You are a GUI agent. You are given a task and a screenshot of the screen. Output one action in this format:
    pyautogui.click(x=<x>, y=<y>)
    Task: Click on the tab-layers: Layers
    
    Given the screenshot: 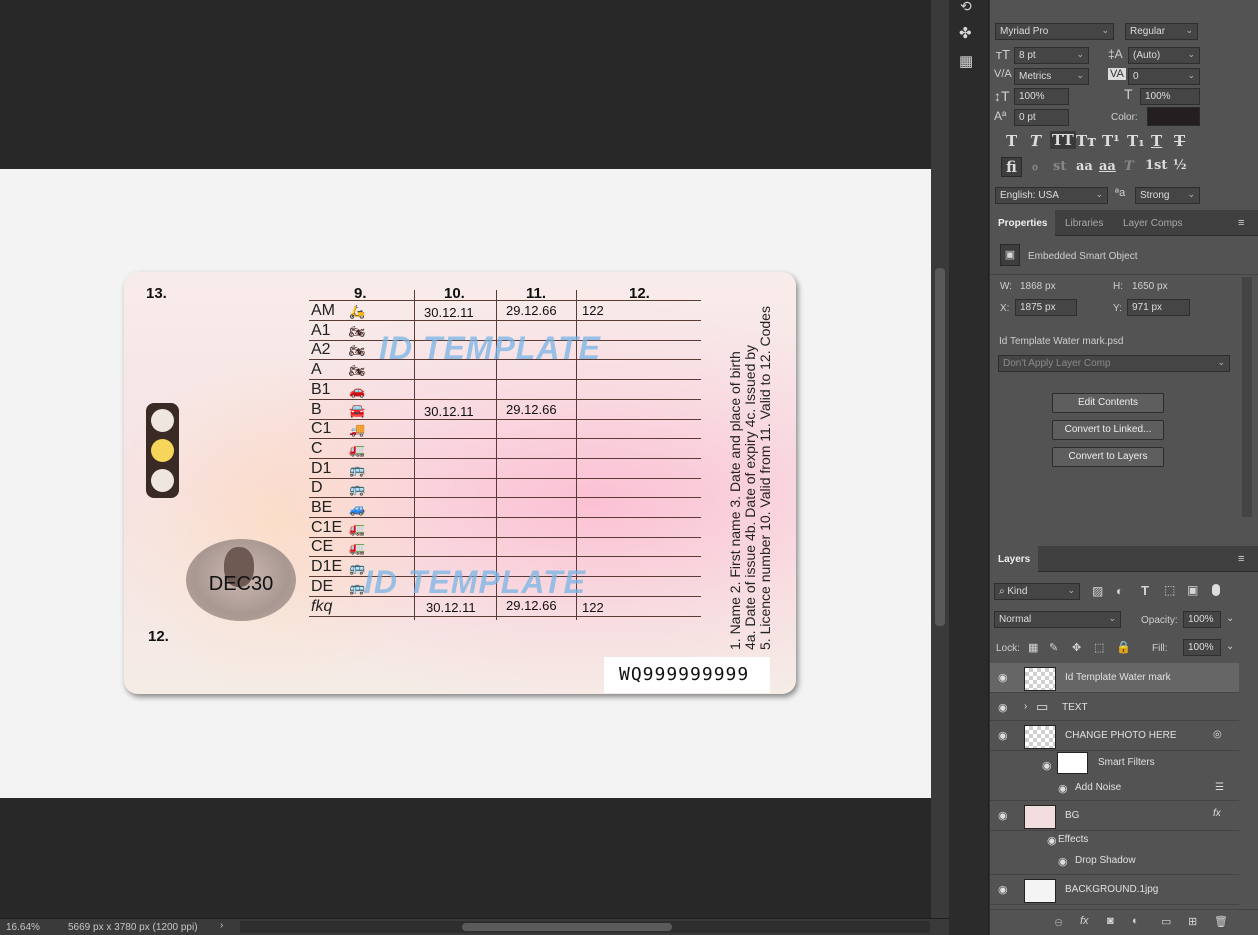 What is the action you would take?
    pyautogui.click(x=1014, y=559)
    